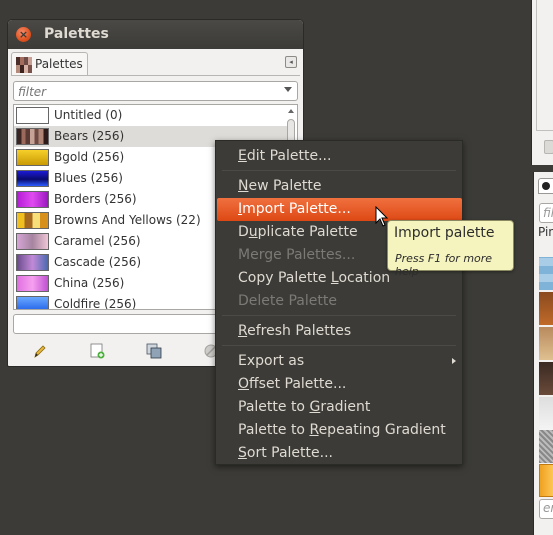 Image resolution: width=553 pixels, height=535 pixels. I want to click on tab-palettes: Palettes, so click(49, 64).